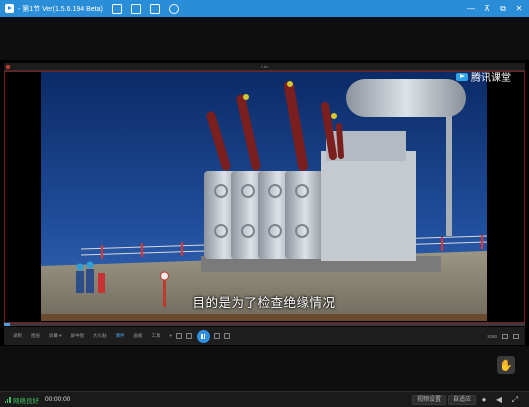 This screenshot has height=407, width=529. I want to click on pause-button, so click(203, 336).